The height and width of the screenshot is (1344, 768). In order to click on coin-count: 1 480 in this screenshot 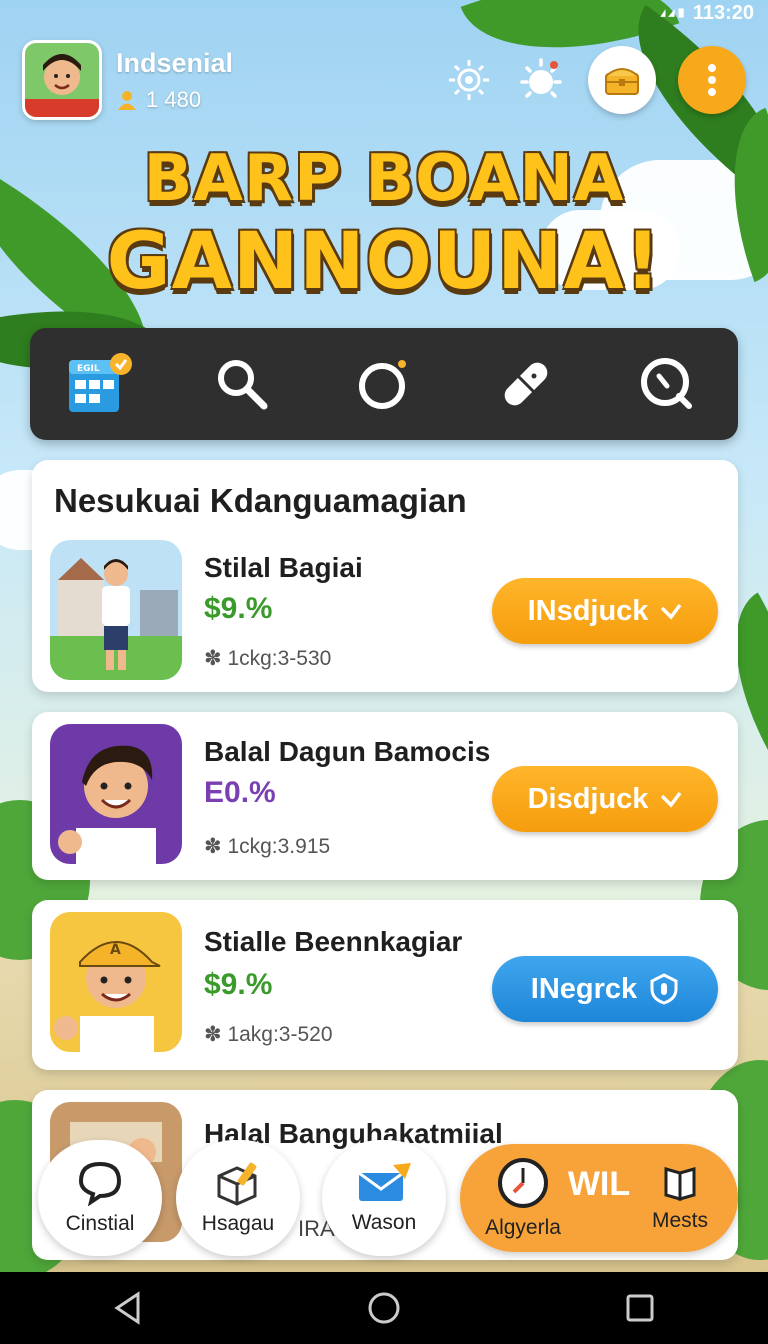, I will do `click(174, 99)`.